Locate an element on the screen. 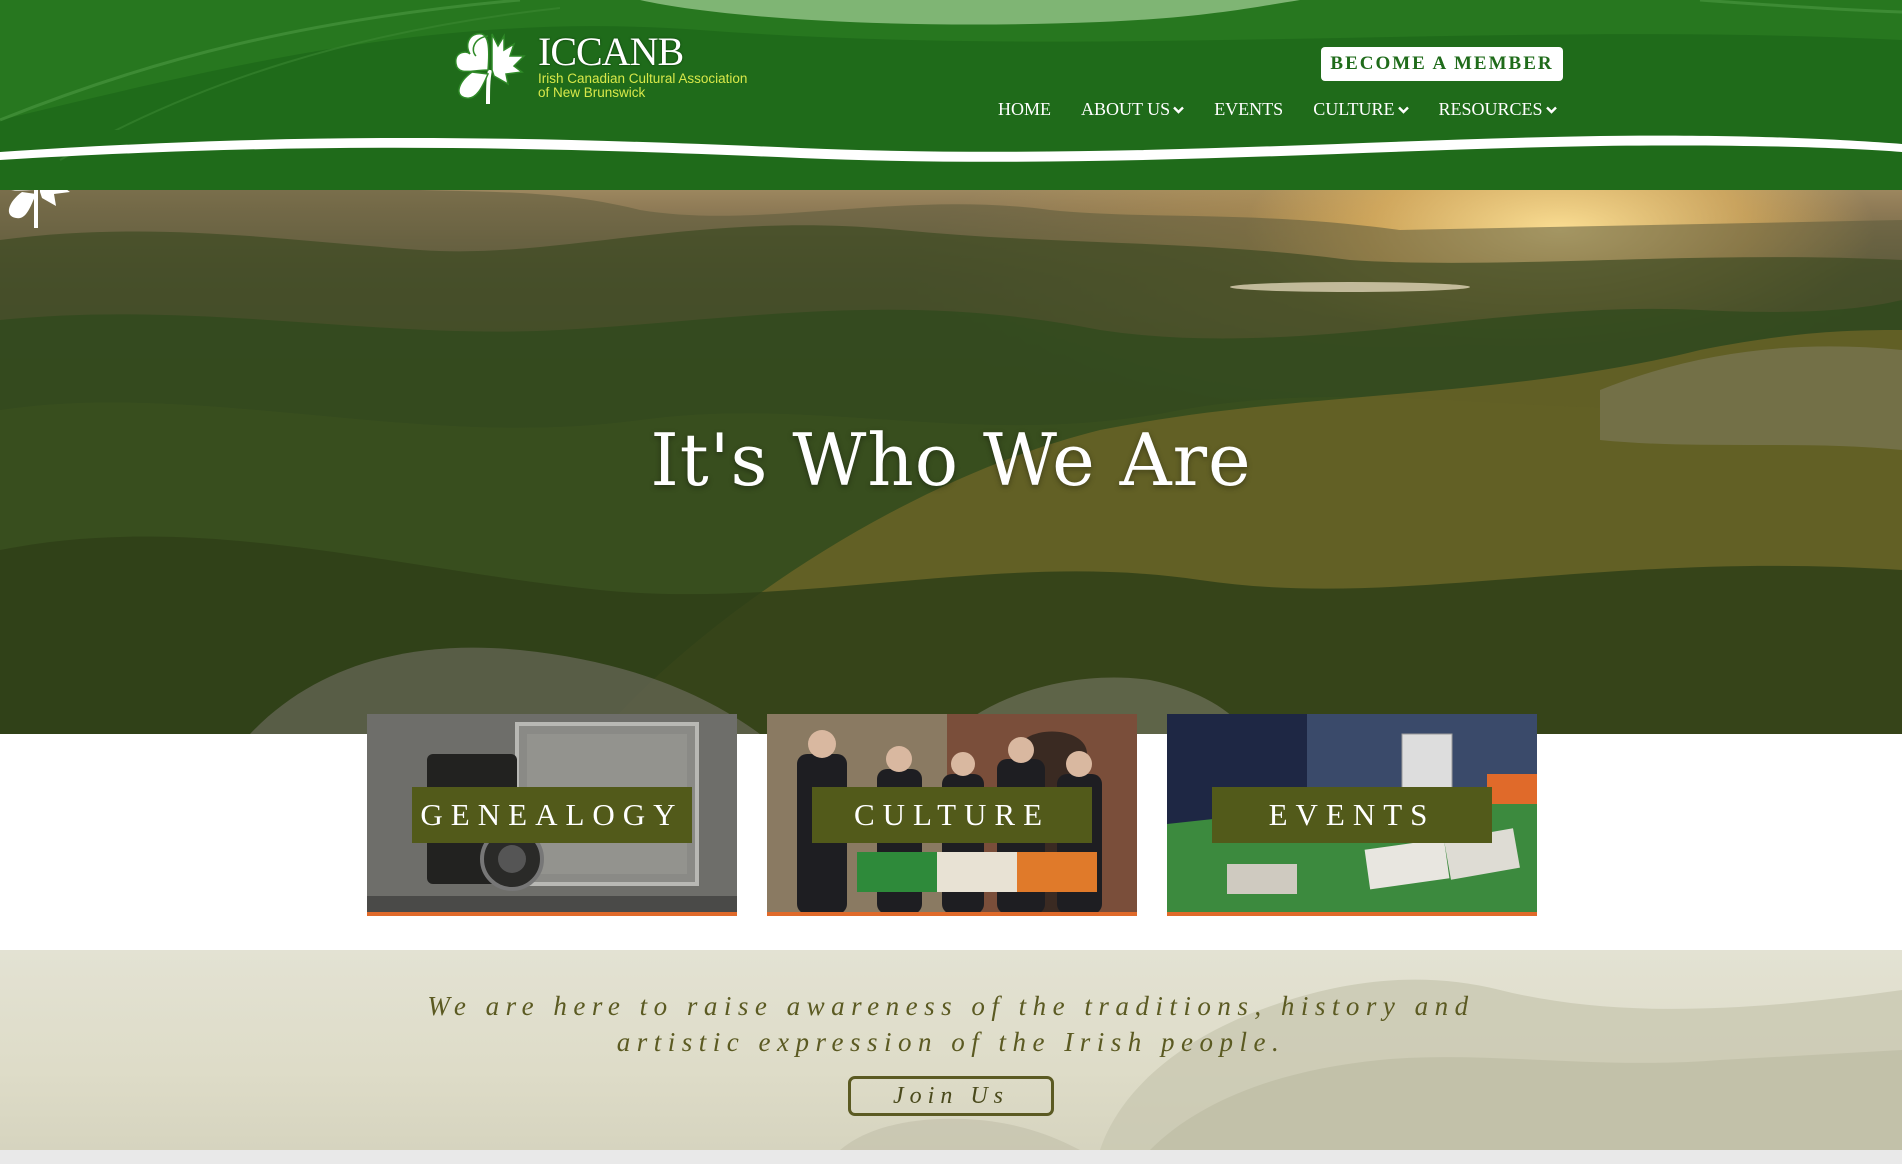 Image resolution: width=1902 pixels, height=1164 pixels. footer-strip is located at coordinates (951, 1157).